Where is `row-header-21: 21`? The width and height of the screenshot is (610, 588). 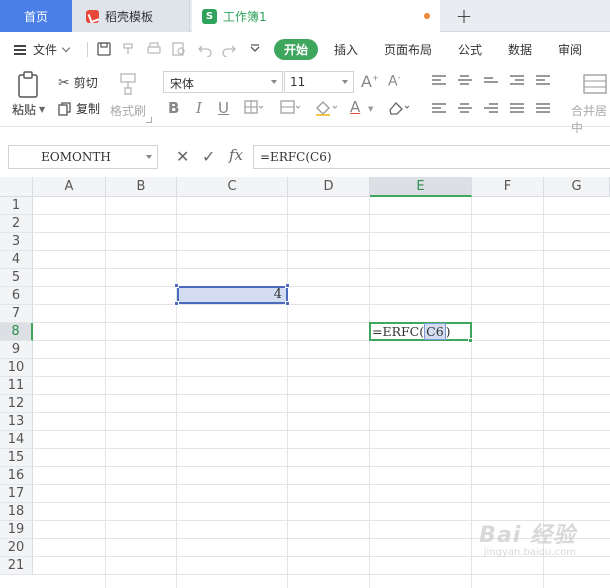 row-header-21: 21 is located at coordinates (16, 566).